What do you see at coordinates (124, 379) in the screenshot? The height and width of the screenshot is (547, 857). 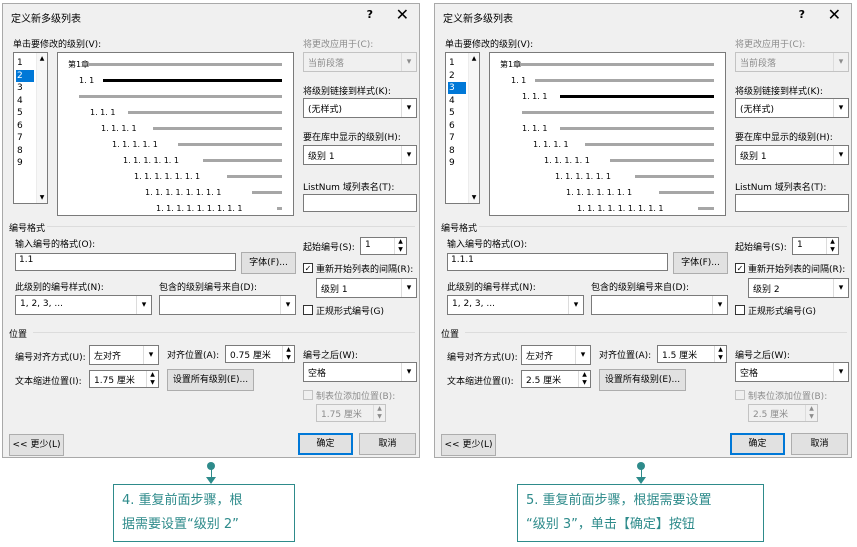 I see `text-indent-spinner: 1.75 厘米 ▲ ▼` at bounding box center [124, 379].